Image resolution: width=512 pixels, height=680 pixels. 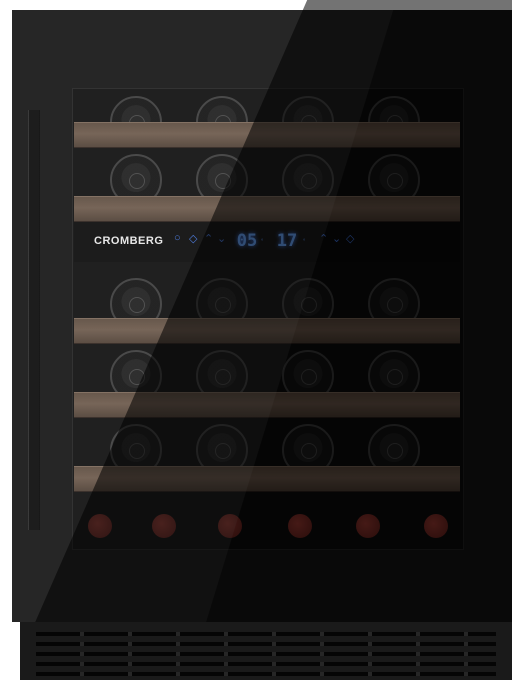 I want to click on upper-zone-temperature: 05, so click(x=247, y=241).